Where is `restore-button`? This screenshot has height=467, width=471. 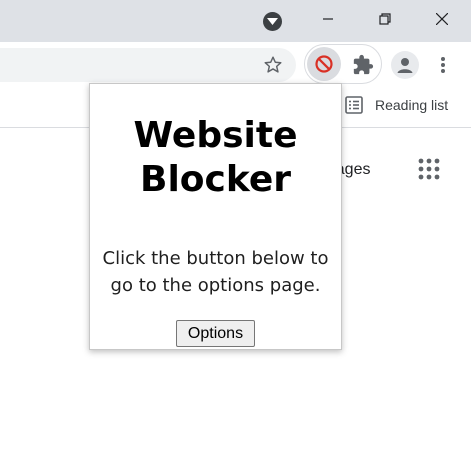
restore-button is located at coordinates (385, 19).